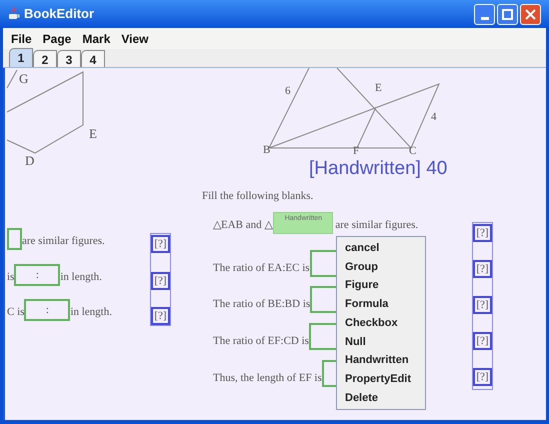 This screenshot has width=549, height=424. Describe the element at coordinates (261, 341) in the screenshot. I see `question-text: The ratio of EF:CD is` at that location.